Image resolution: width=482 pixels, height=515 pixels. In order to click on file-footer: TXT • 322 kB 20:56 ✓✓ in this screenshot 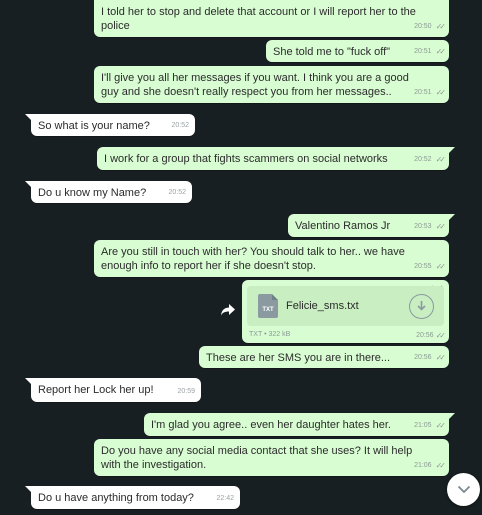, I will do `click(348, 335)`.